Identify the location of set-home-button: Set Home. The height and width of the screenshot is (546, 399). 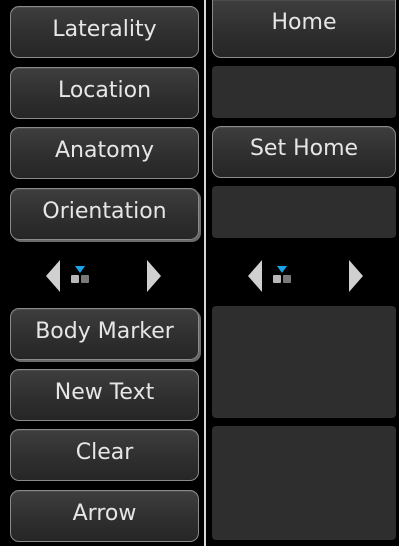
(304, 152).